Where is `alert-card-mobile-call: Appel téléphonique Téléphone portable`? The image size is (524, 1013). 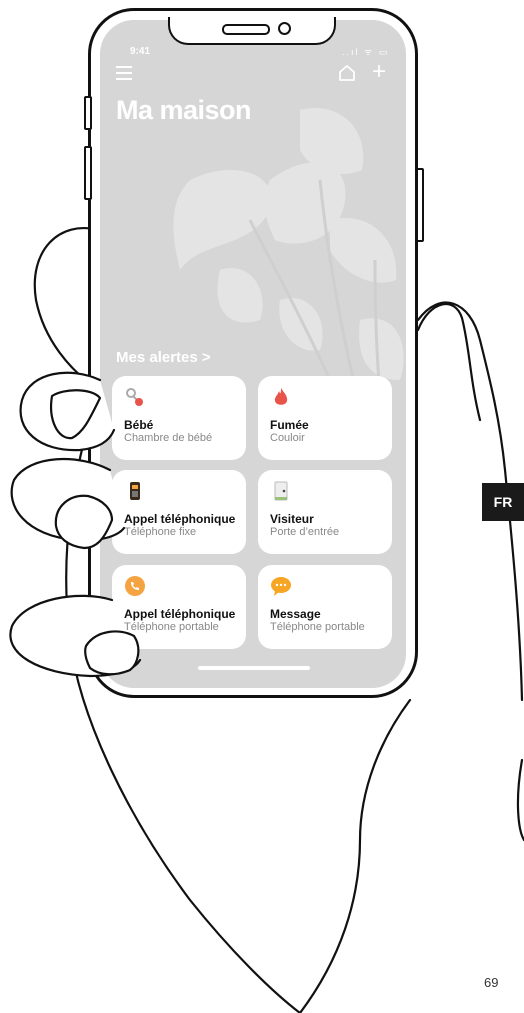
alert-card-mobile-call: Appel téléphonique Téléphone portable is located at coordinates (179, 607).